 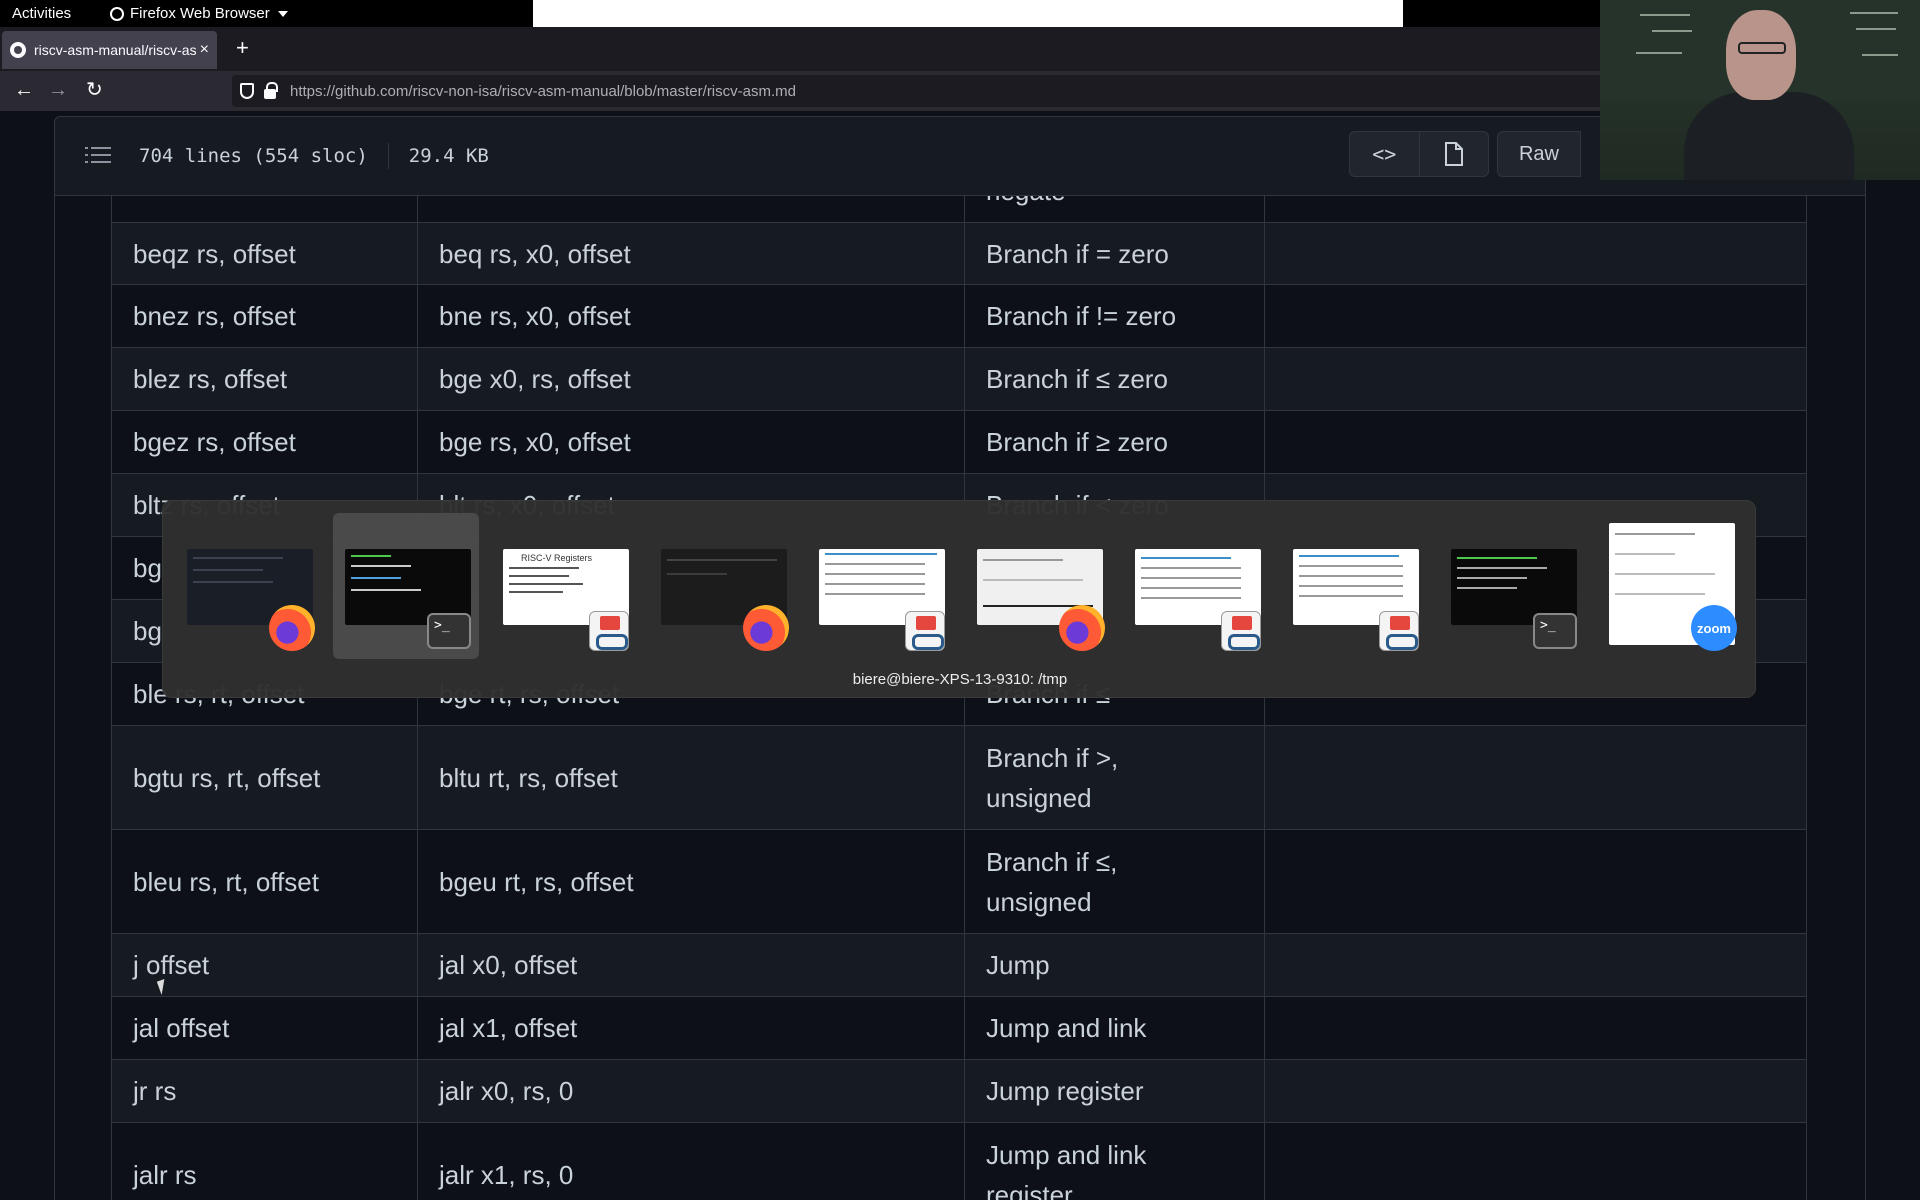 What do you see at coordinates (264, 253) in the screenshot?
I see `table-cell: beqz rs, offset` at bounding box center [264, 253].